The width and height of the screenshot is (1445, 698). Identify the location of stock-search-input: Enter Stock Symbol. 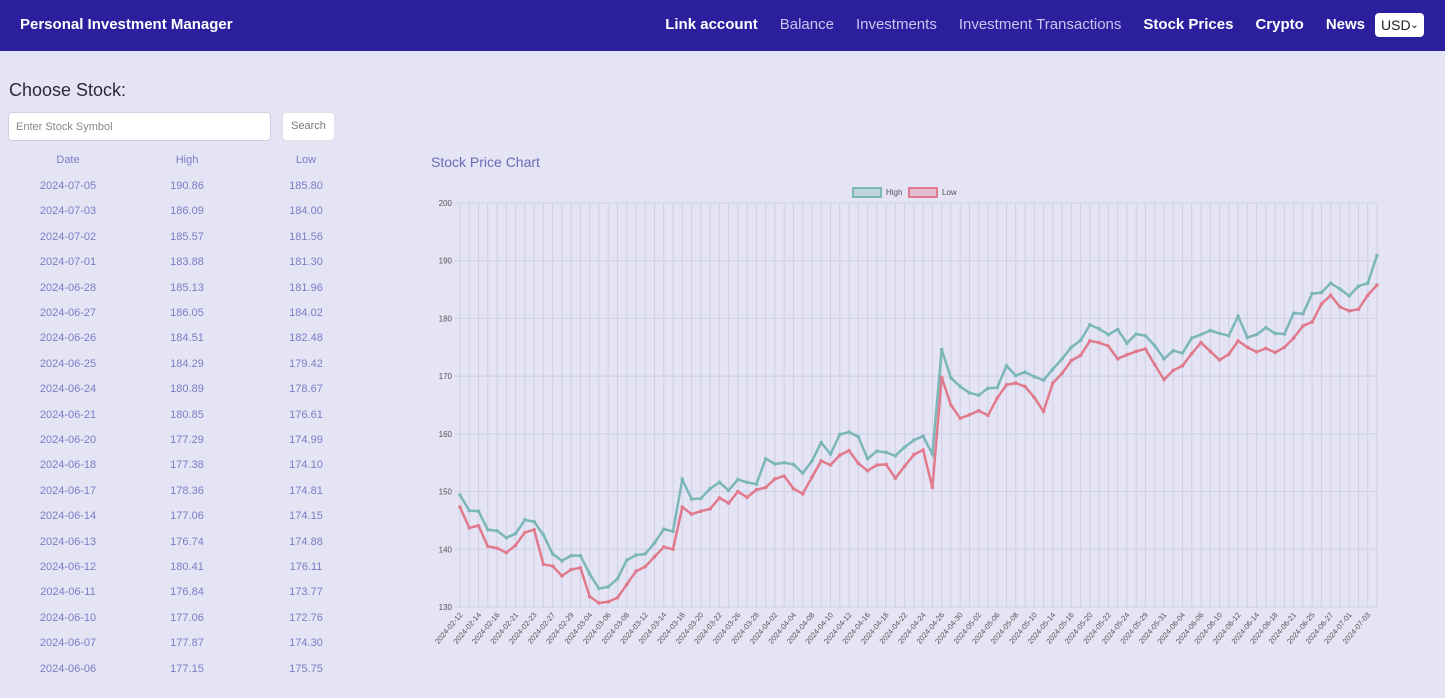
(139, 126).